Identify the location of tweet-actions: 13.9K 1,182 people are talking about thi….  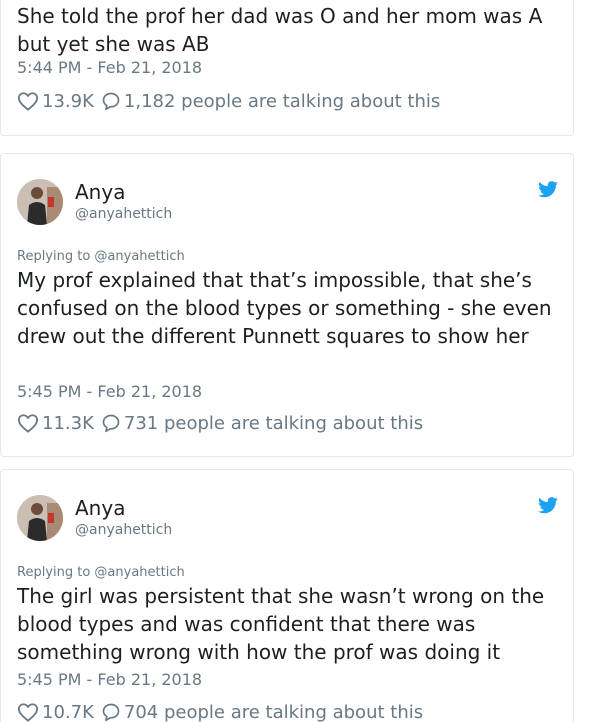
(232, 101).